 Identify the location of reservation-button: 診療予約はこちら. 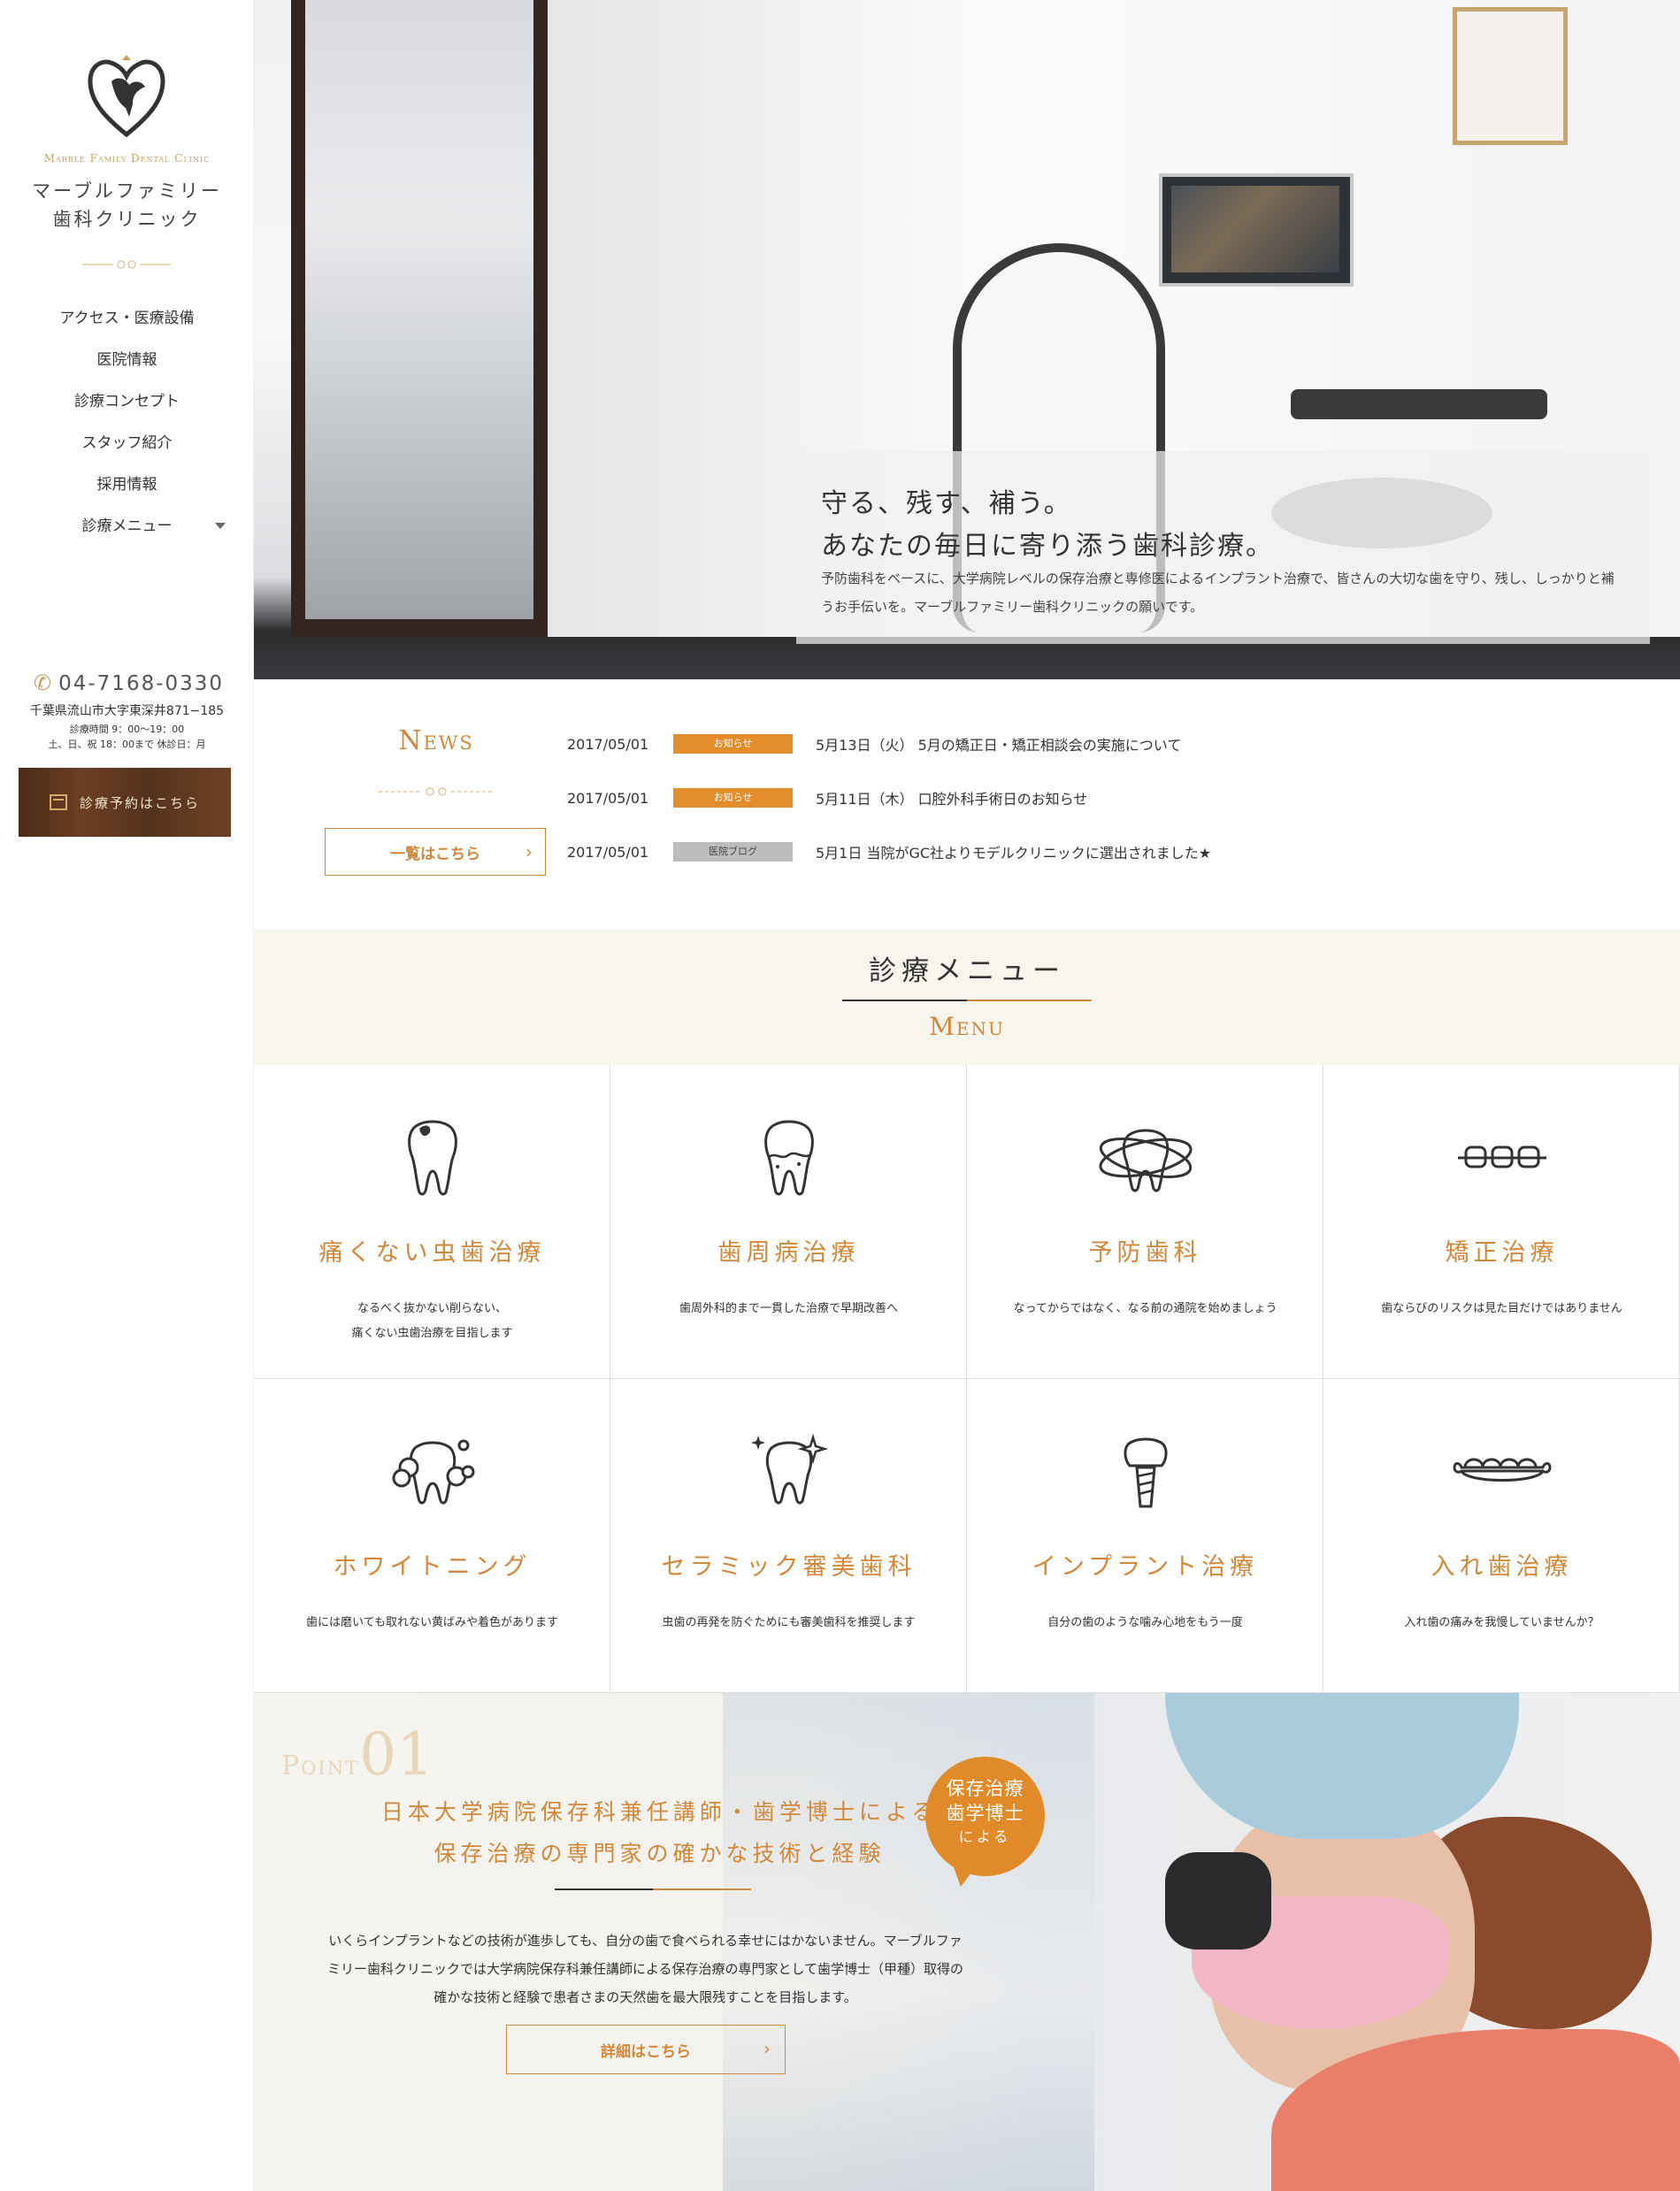
(125, 802).